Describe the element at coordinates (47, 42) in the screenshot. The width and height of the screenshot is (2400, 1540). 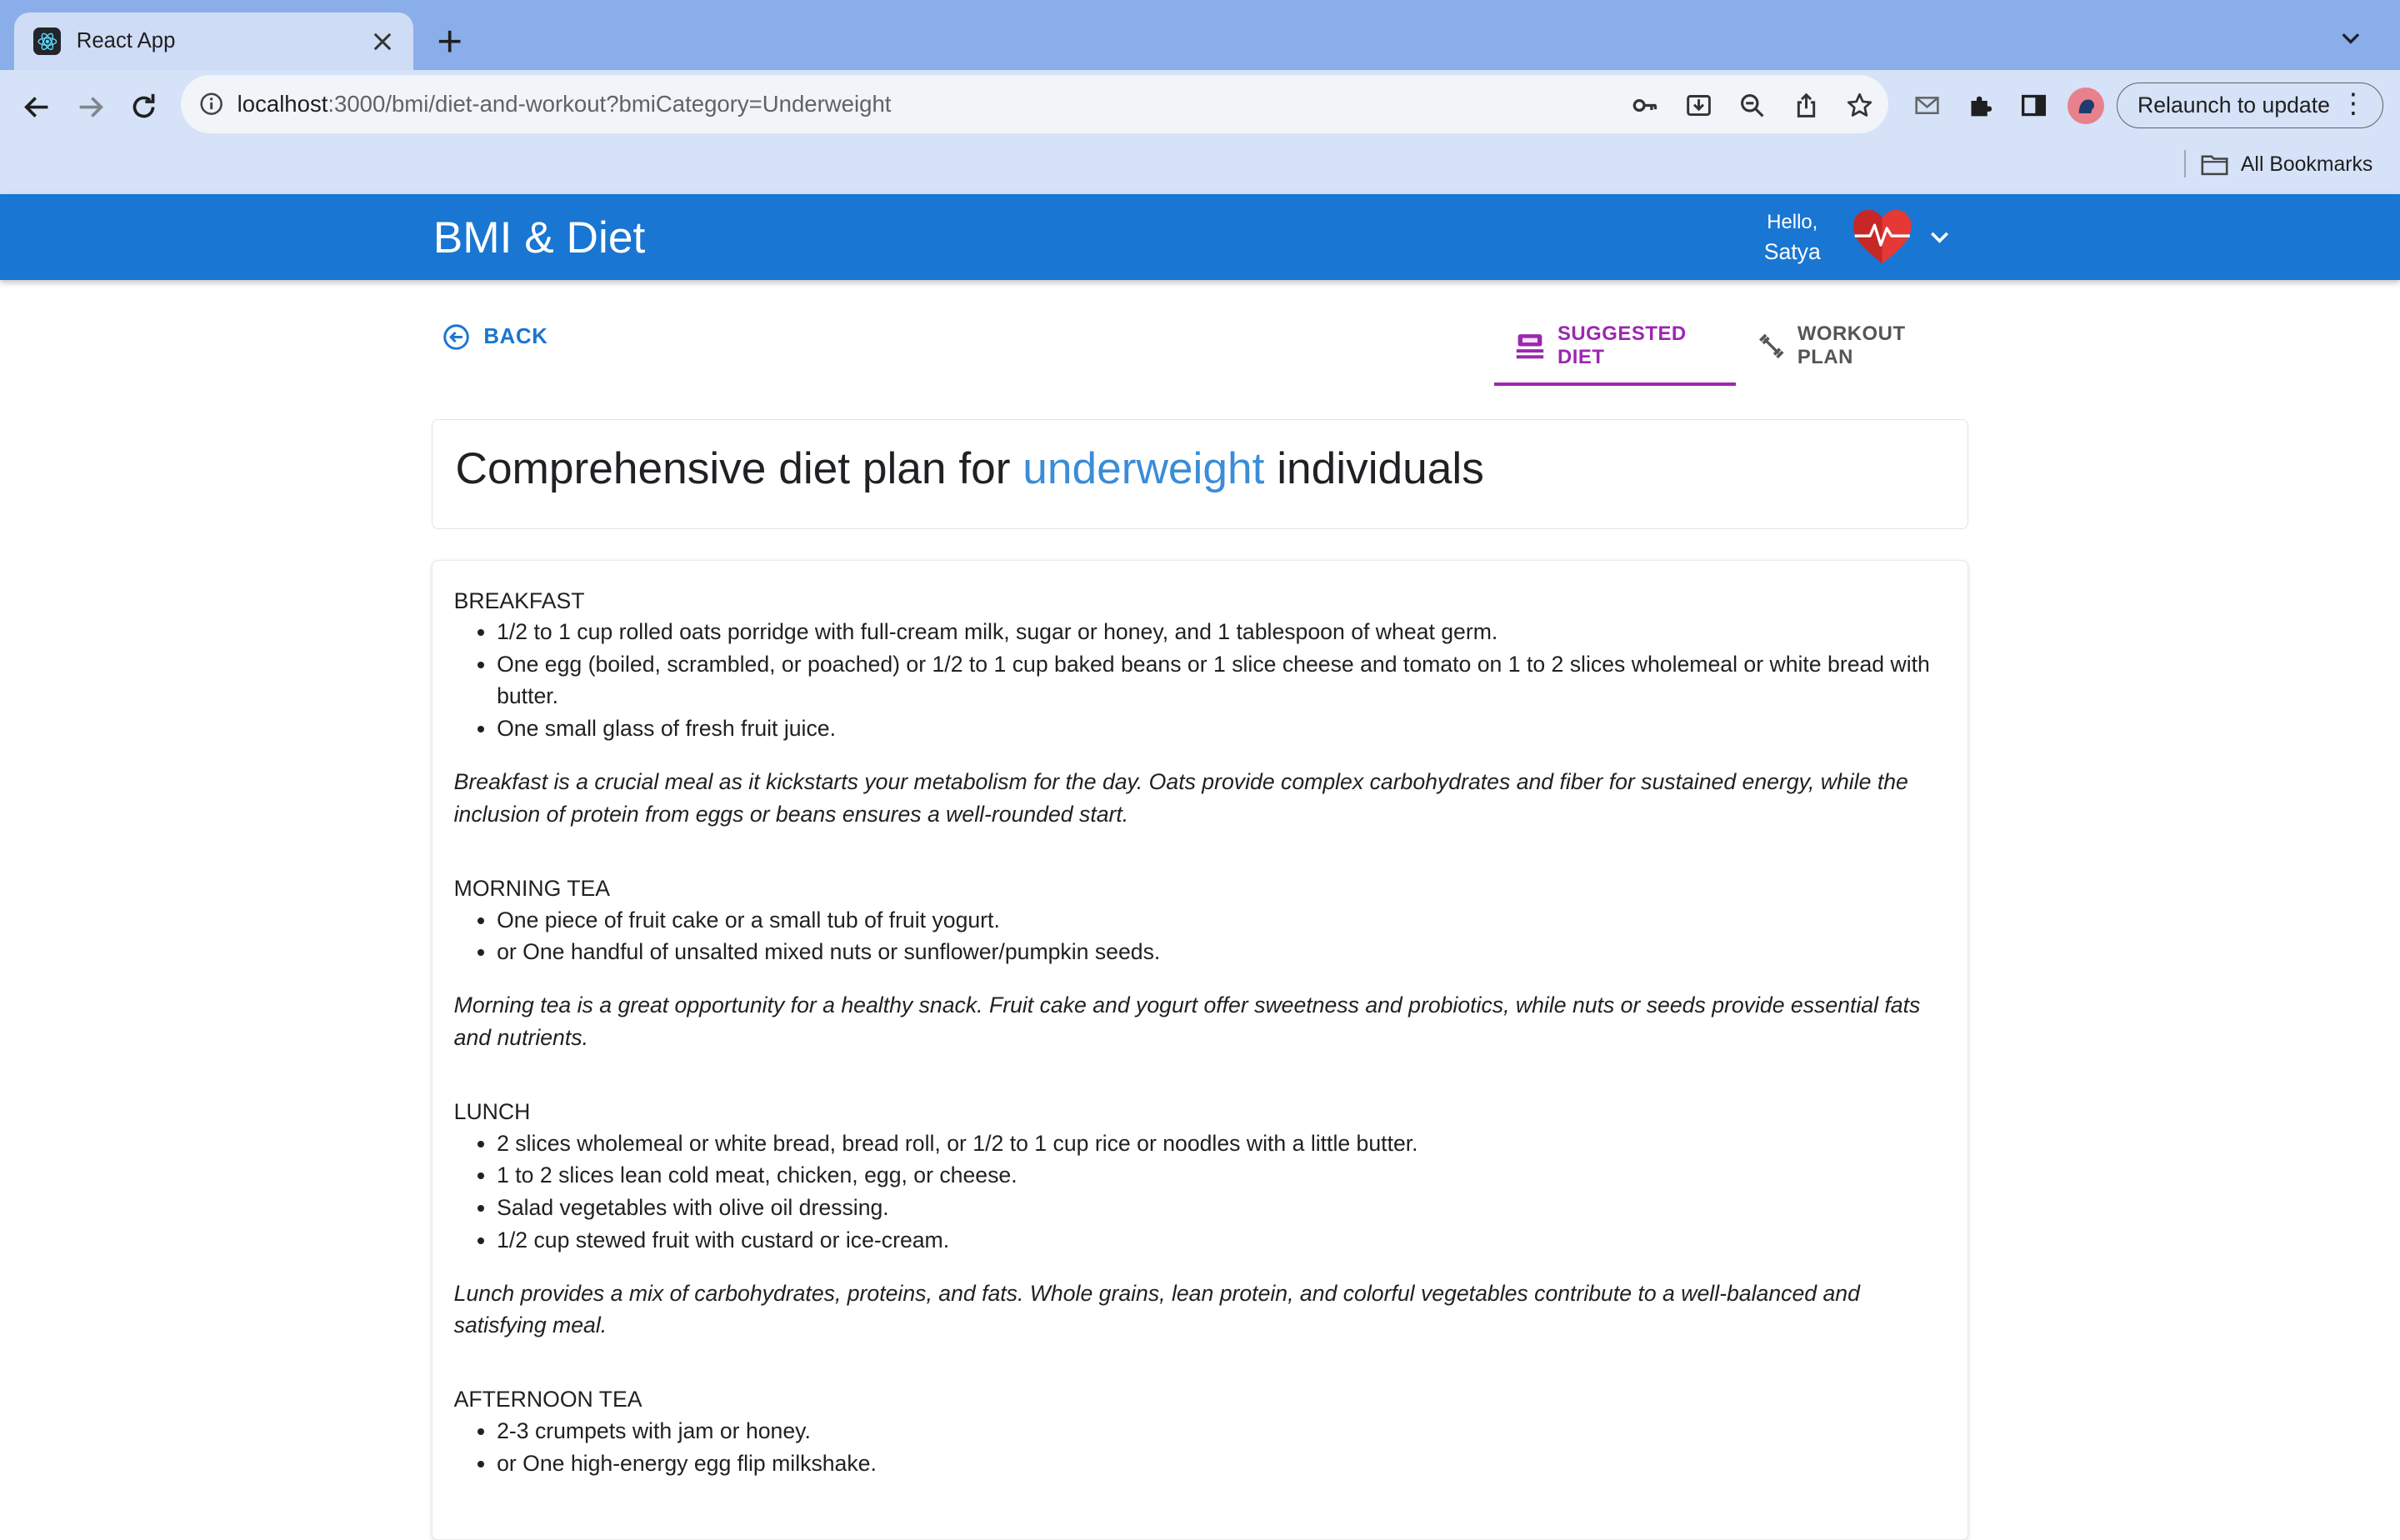
I see `react-logo-icon` at that location.